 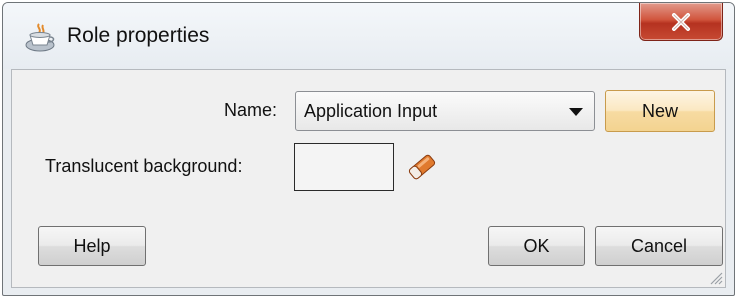 I want to click on resize-grip-icon, so click(x=715, y=277).